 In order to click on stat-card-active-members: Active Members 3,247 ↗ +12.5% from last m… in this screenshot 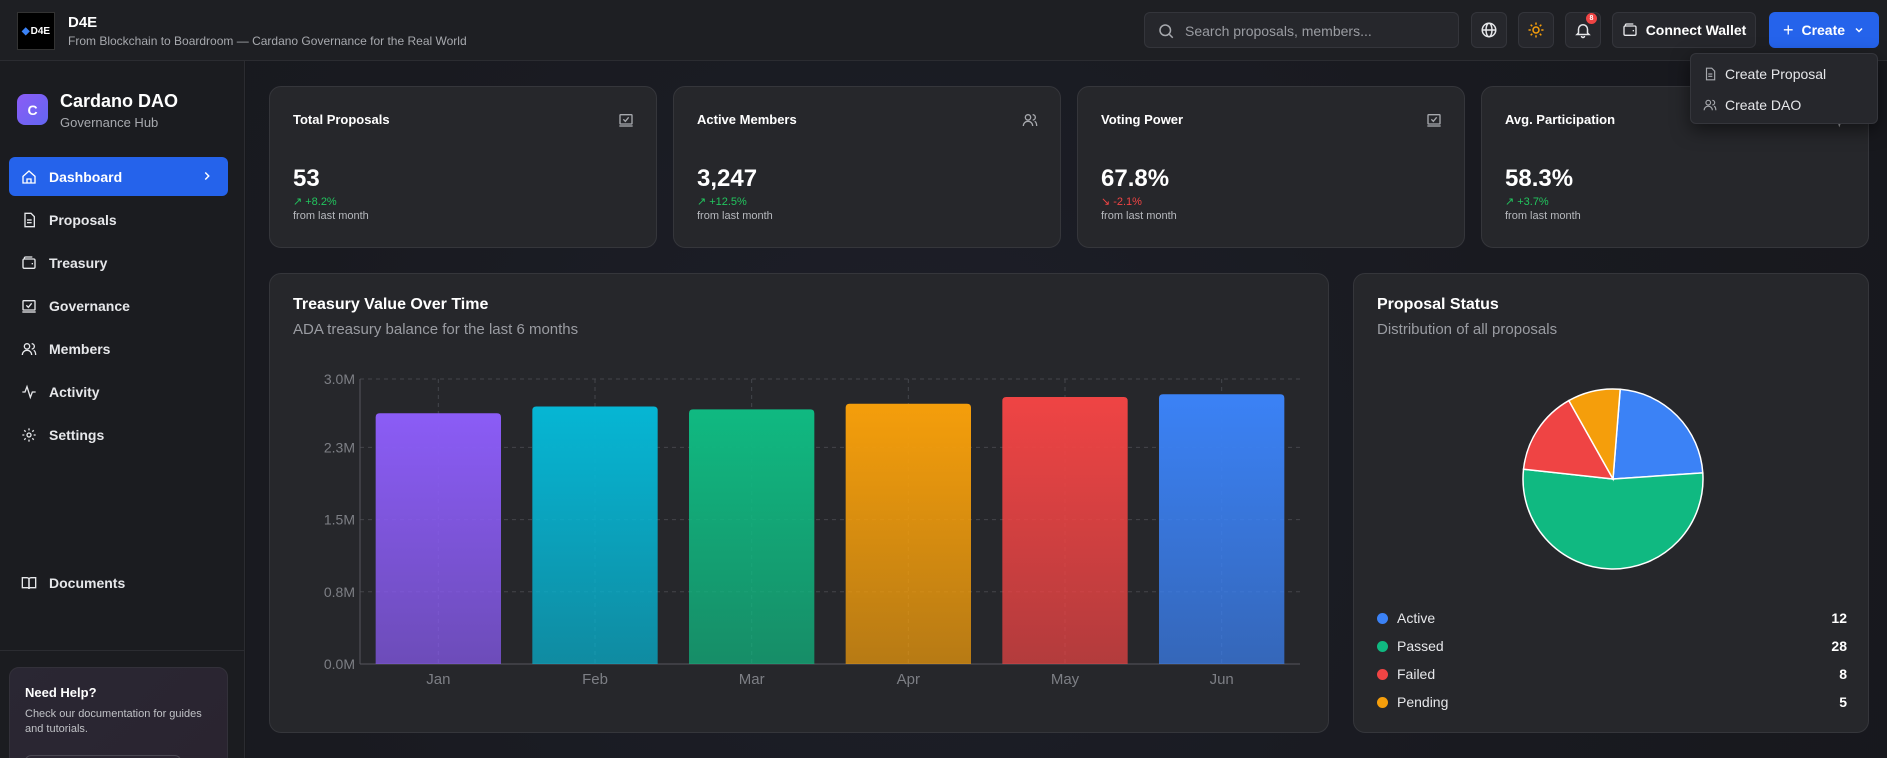, I will do `click(867, 167)`.